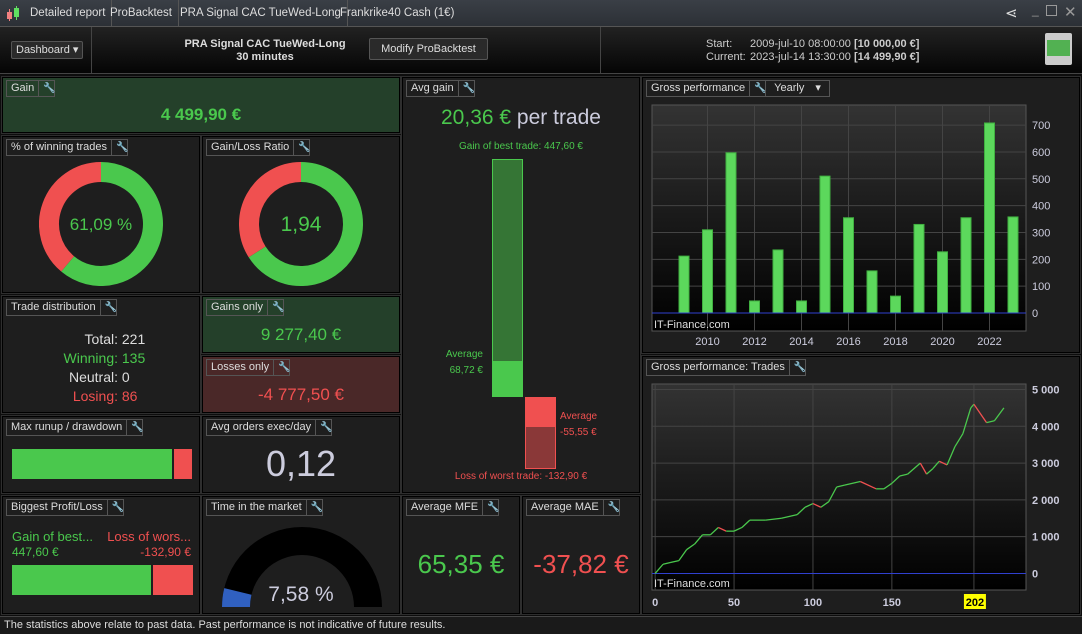 The image size is (1082, 634). What do you see at coordinates (1046, 391) in the screenshot?
I see `y-tick-label: 5 000` at bounding box center [1046, 391].